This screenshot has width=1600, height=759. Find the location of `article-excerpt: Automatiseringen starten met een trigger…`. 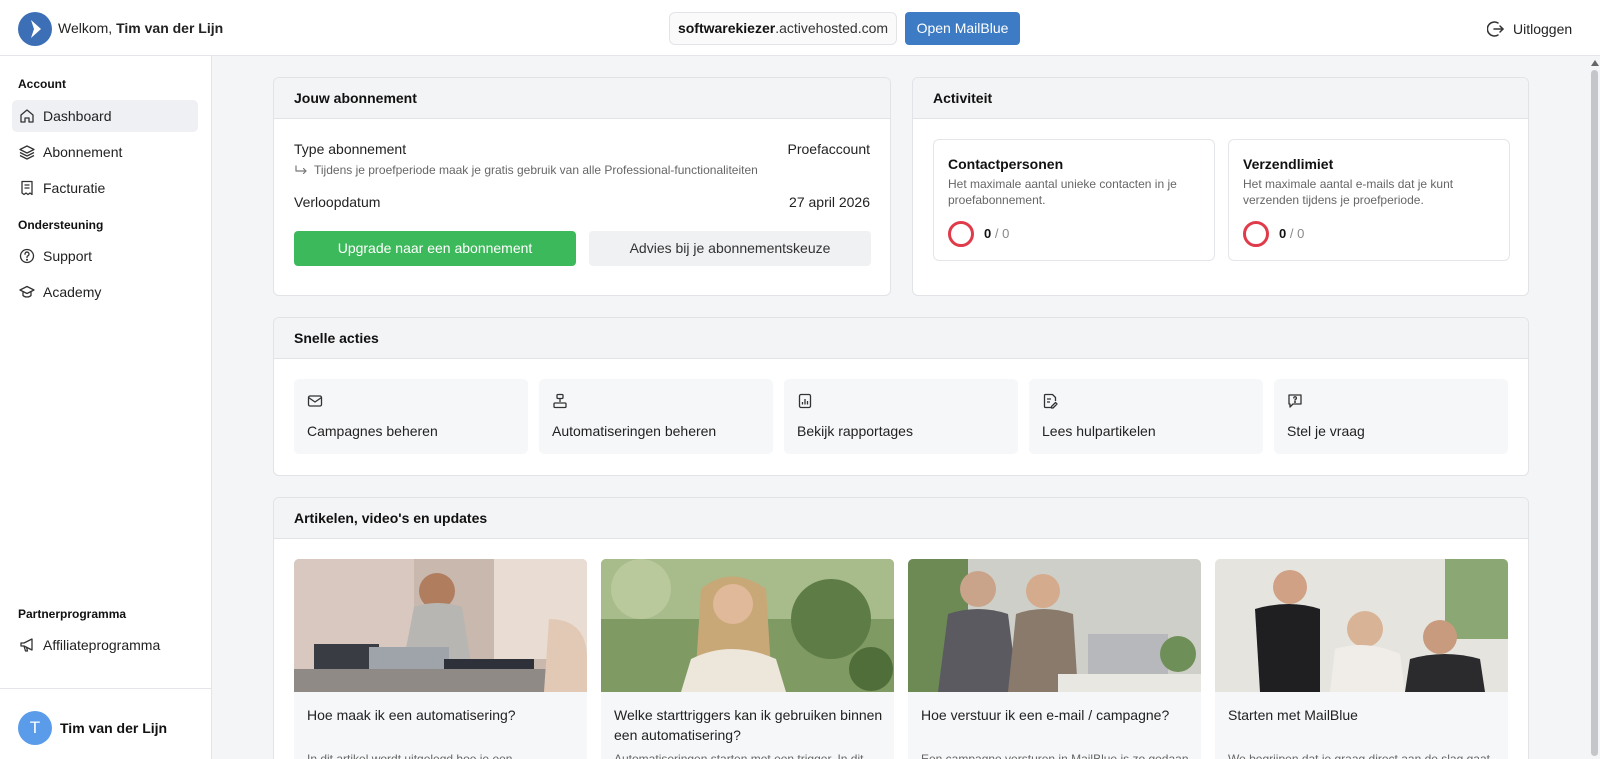

article-excerpt: Automatiseringen starten met een trigger… is located at coordinates (739, 755).